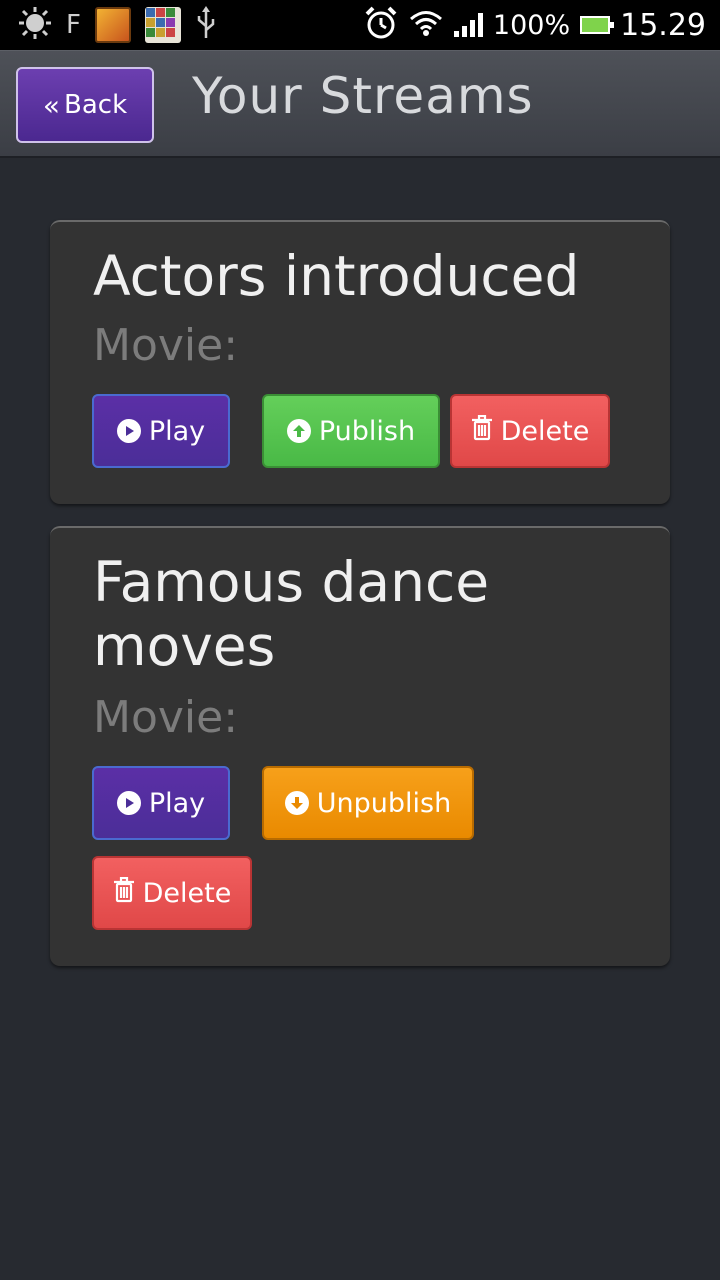  Describe the element at coordinates (291, 614) in the screenshot. I see `stream-title: Famous dance moves` at that location.